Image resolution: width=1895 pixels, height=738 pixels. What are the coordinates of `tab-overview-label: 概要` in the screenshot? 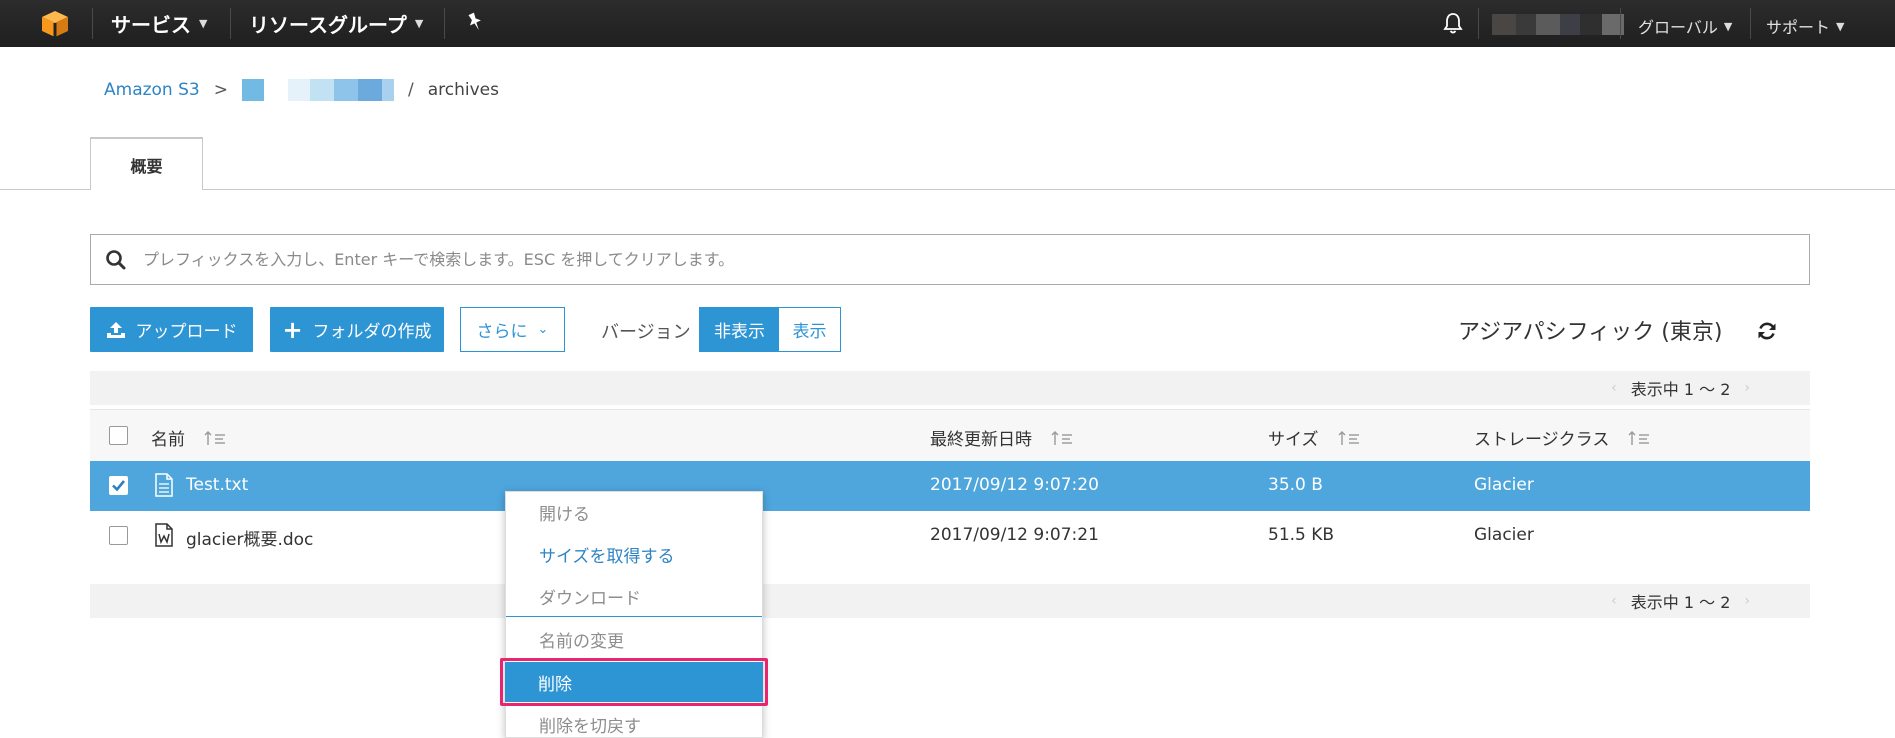 It's located at (146, 166).